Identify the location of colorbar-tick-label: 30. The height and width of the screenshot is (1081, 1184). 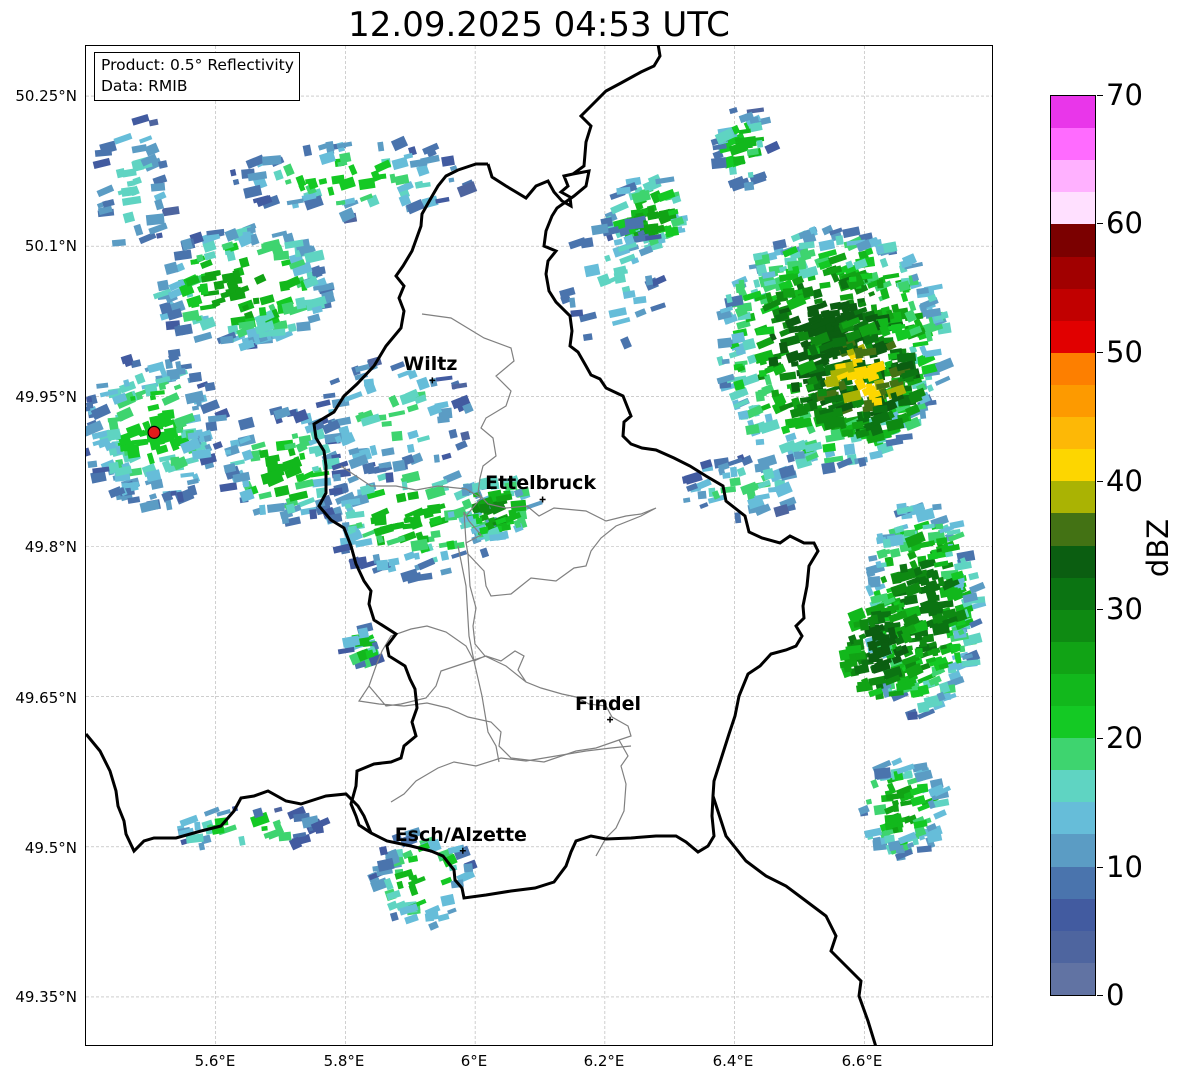
(1124, 609).